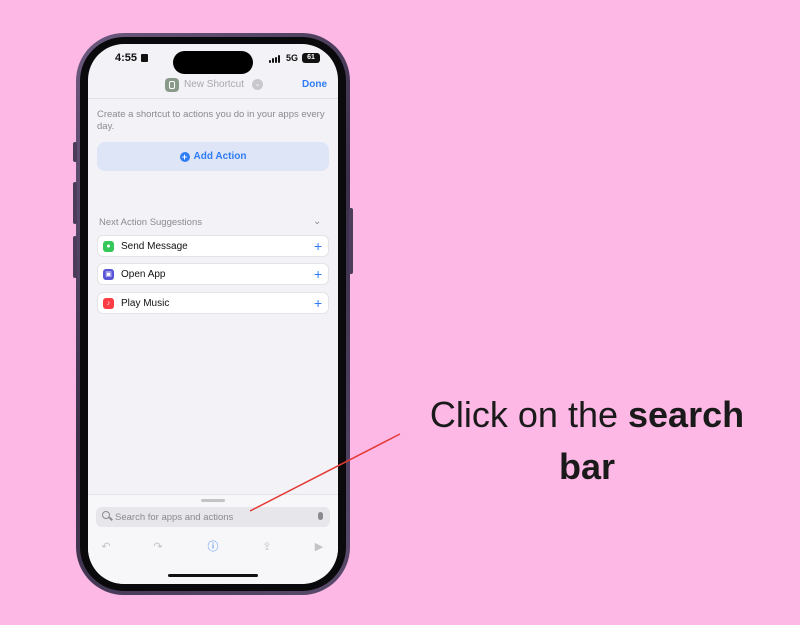 The image size is (800, 625). I want to click on instruction-callout: Click on the search bar, so click(587, 441).